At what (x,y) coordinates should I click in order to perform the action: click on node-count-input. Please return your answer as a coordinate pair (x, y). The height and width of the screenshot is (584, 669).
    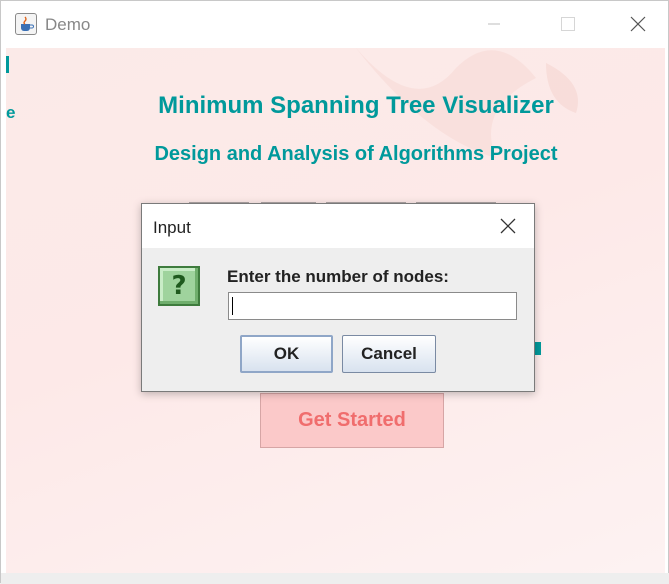
    Looking at the image, I should click on (372, 306).